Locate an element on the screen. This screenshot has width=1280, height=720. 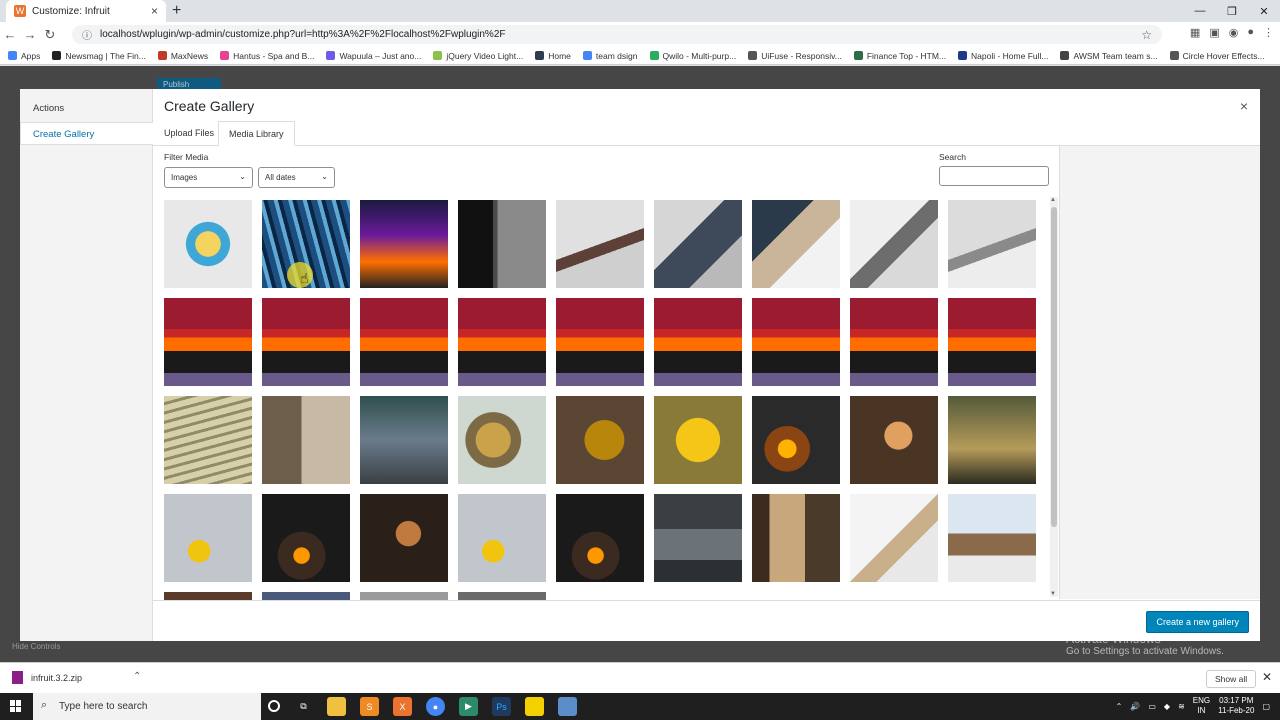
bookmark-item: Apps is located at coordinates (24, 56).